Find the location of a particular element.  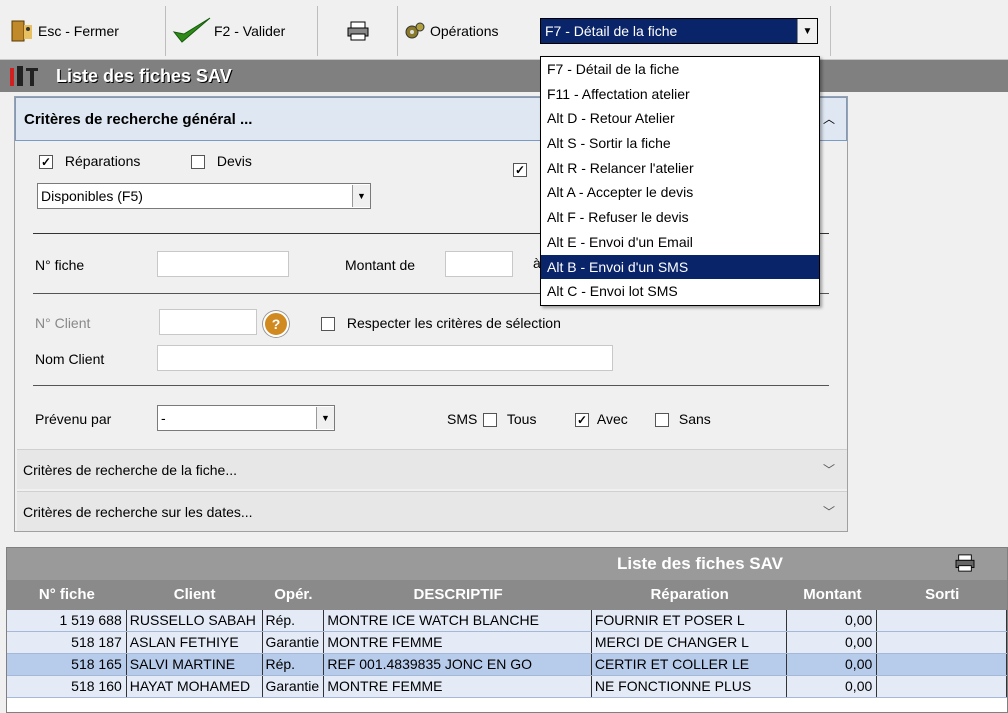

menu-item: Alt R - Relancer l'atelier is located at coordinates (680, 168).